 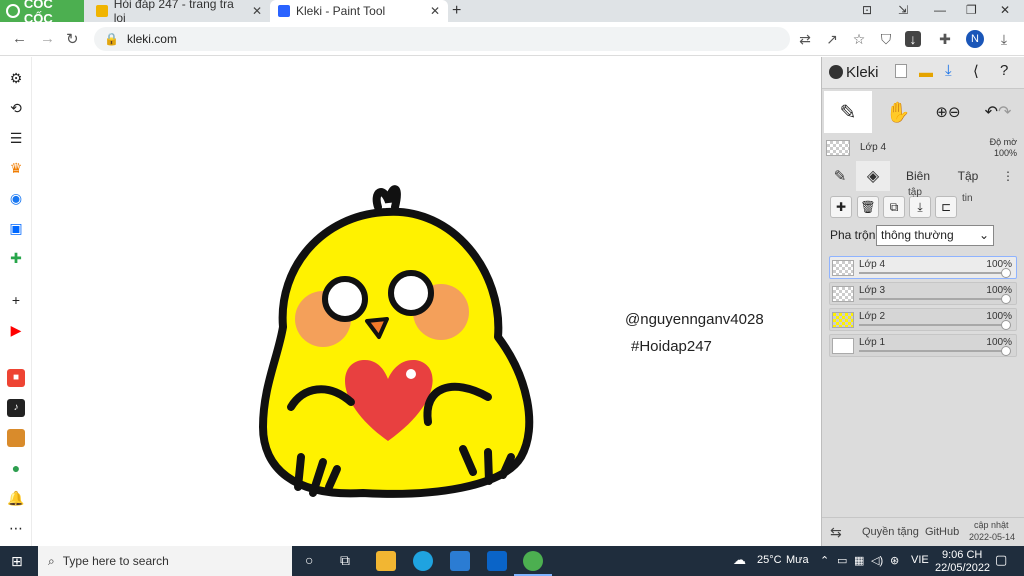 I want to click on tab-brush: ✎, so click(x=840, y=176).